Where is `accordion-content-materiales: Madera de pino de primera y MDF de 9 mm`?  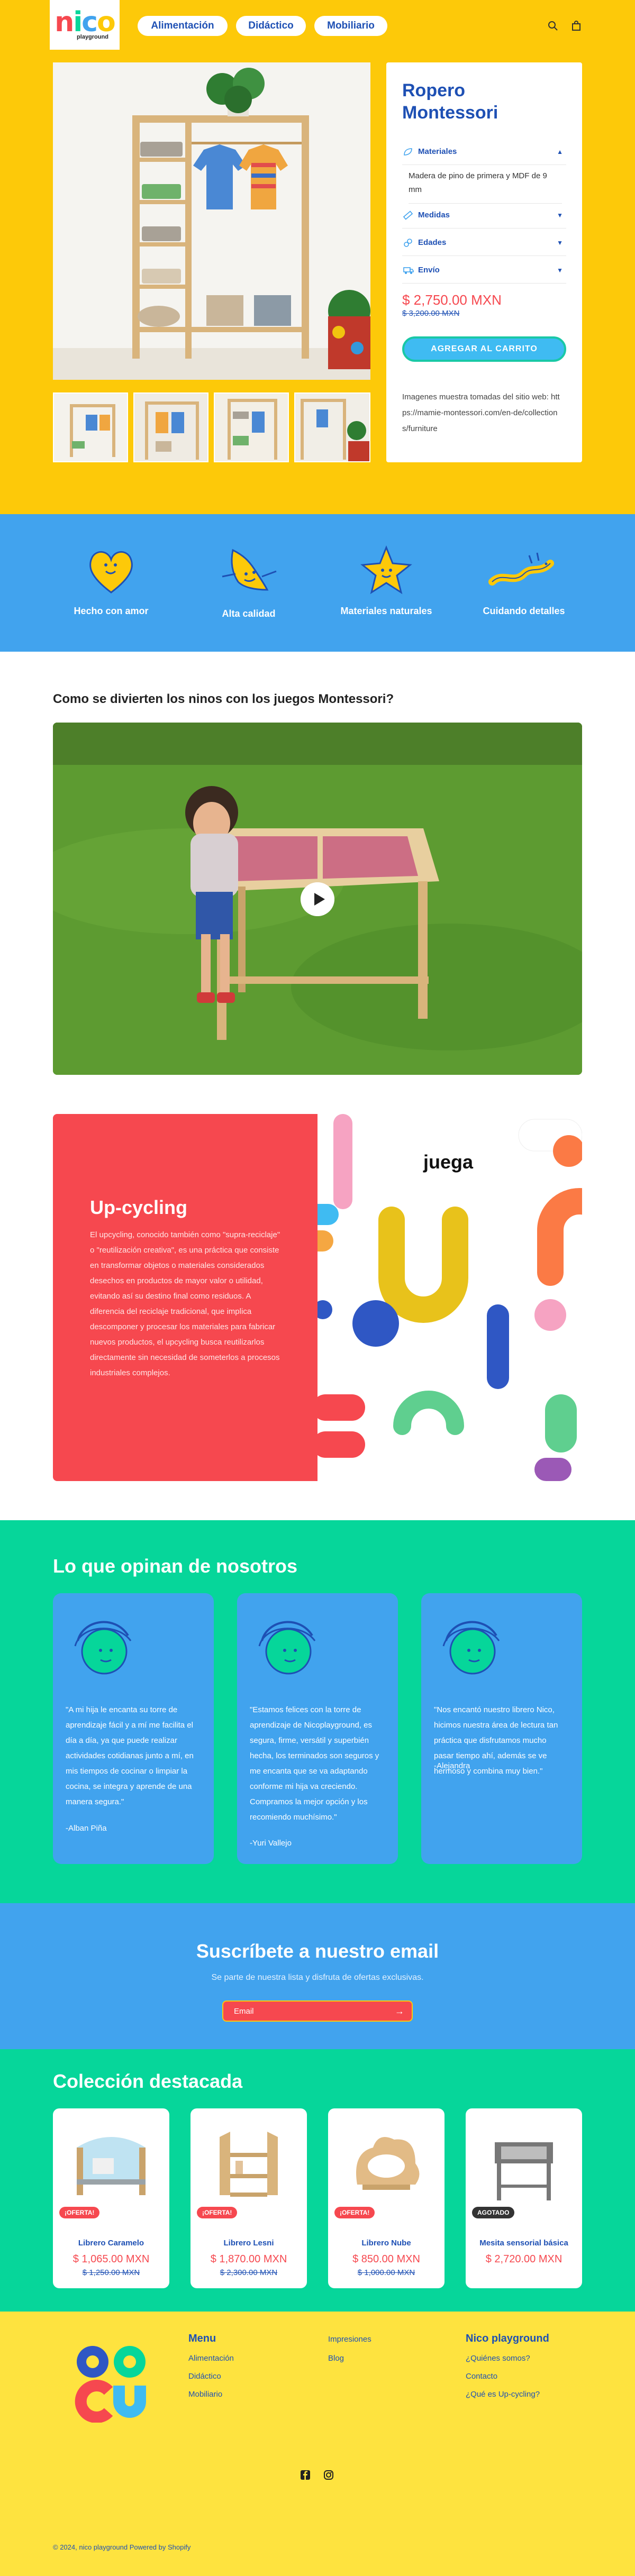 accordion-content-materiales: Madera de pino de primera y MDF de 9 mm is located at coordinates (485, 186).